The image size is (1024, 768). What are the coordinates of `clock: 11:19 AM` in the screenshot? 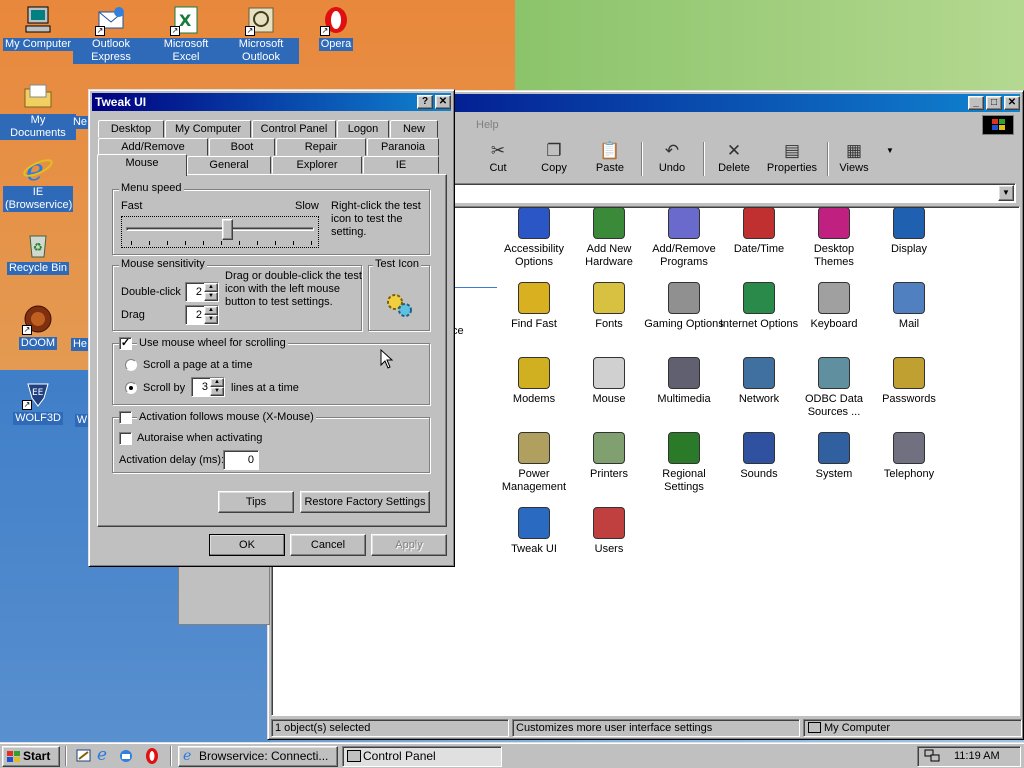 It's located at (977, 756).